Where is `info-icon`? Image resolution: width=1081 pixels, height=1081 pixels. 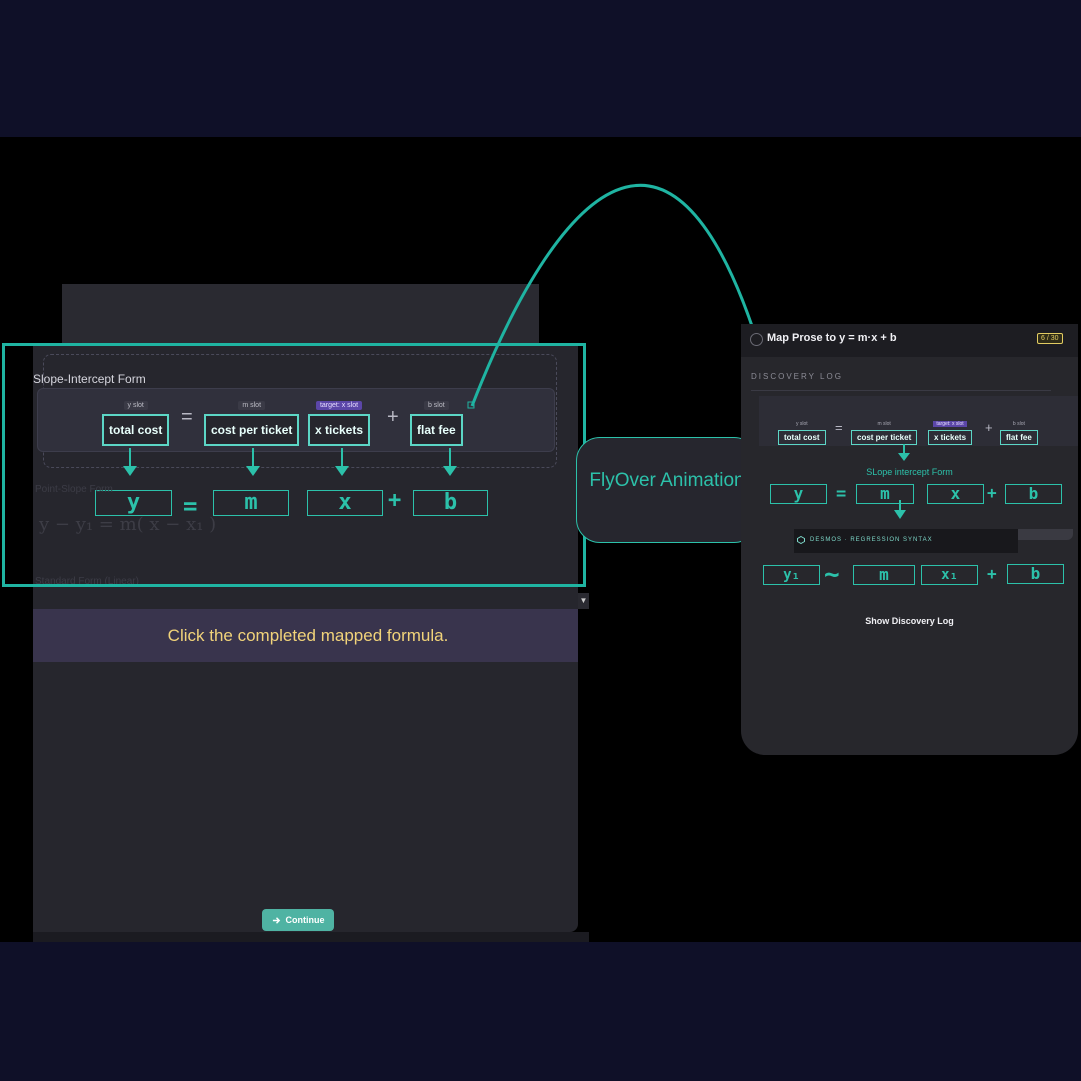
info-icon is located at coordinates (756, 339).